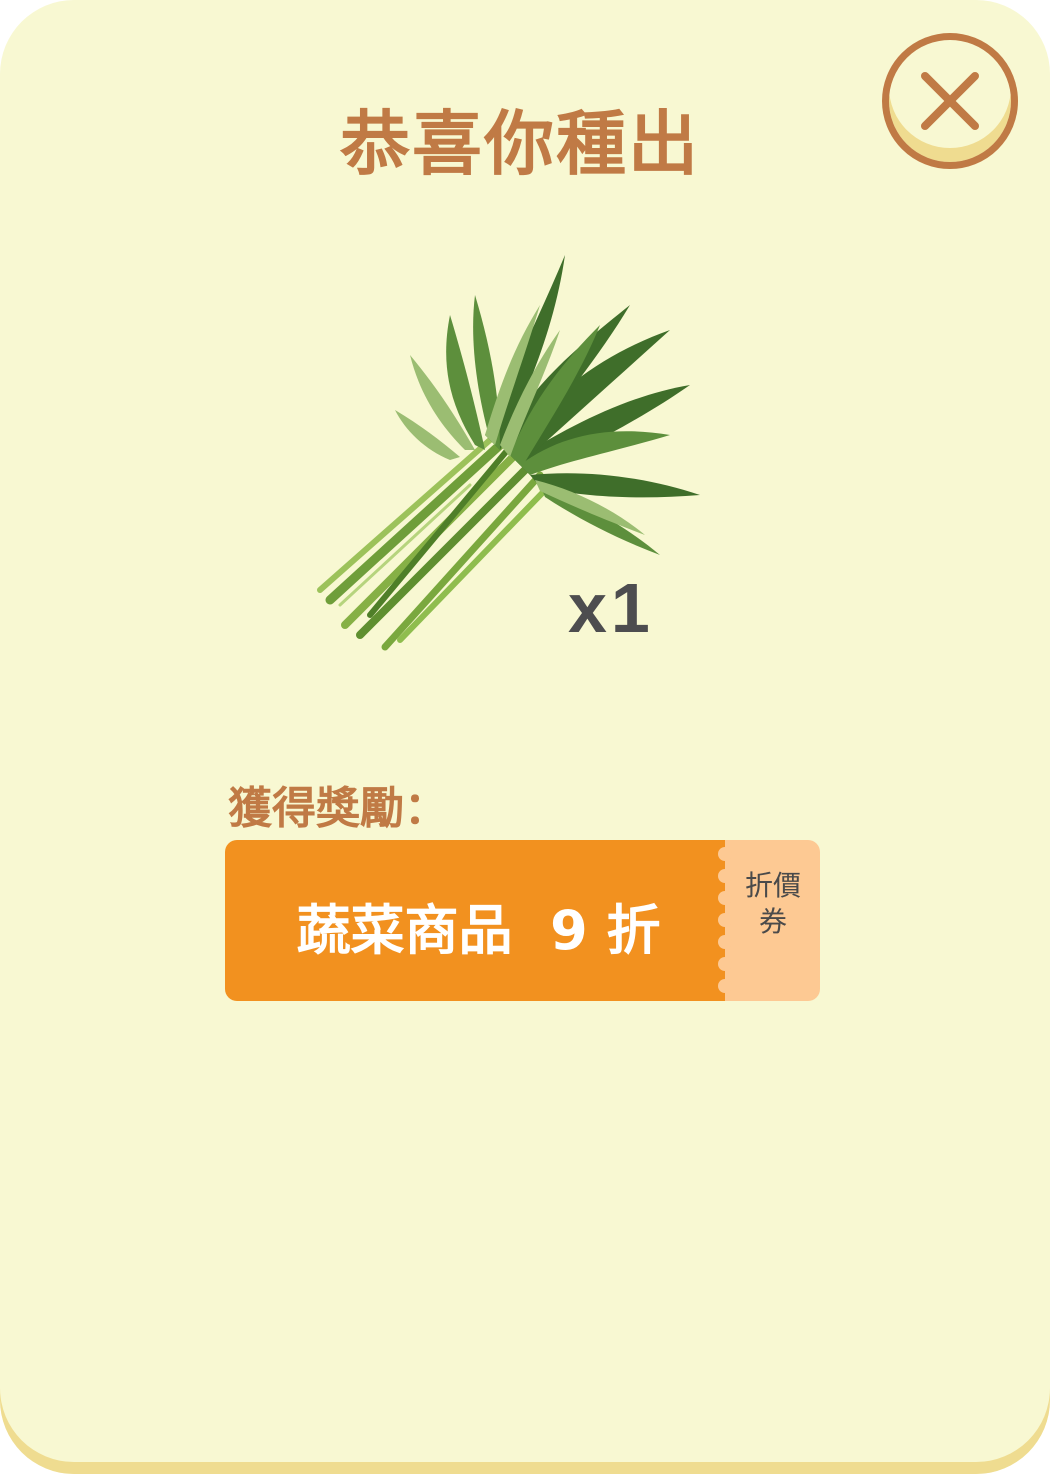 The height and width of the screenshot is (1476, 1050). I want to click on discount-coupon: 蔬菜商品 9 折 折價券, so click(522, 920).